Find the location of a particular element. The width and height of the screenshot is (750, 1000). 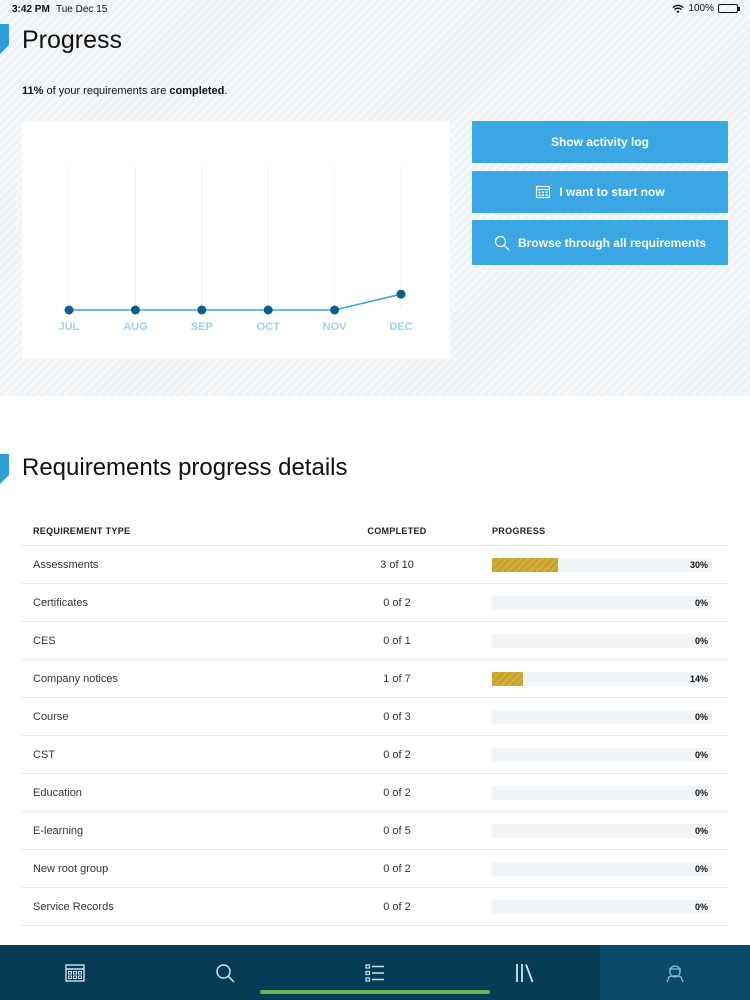

requirement-type-cell: Course is located at coordinates (51, 716).